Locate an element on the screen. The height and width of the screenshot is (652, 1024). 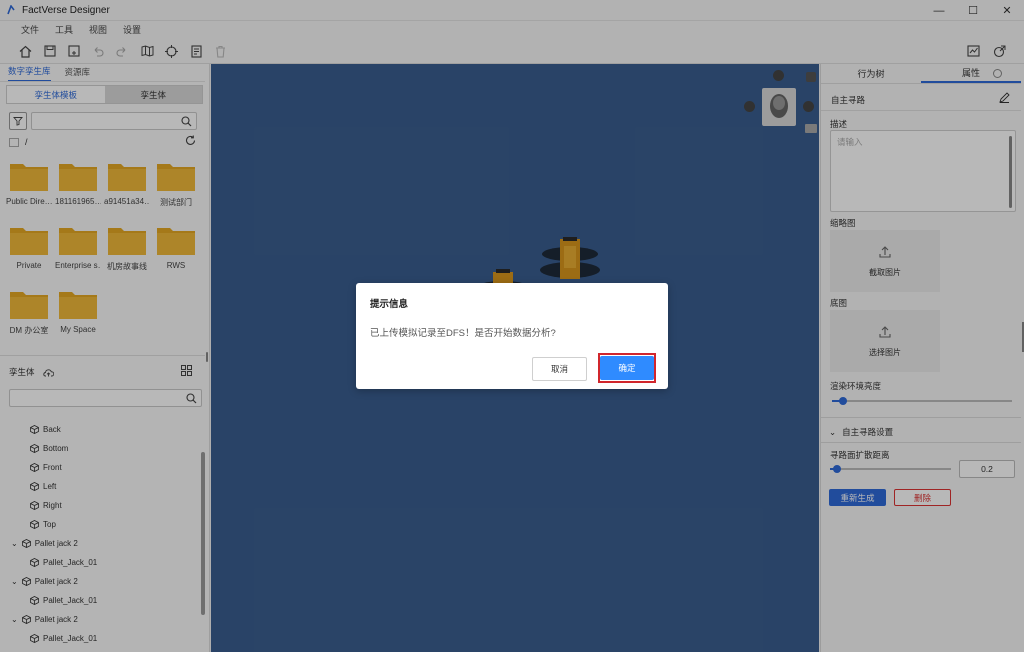
cancel-button: 取消 is located at coordinates (559, 369).